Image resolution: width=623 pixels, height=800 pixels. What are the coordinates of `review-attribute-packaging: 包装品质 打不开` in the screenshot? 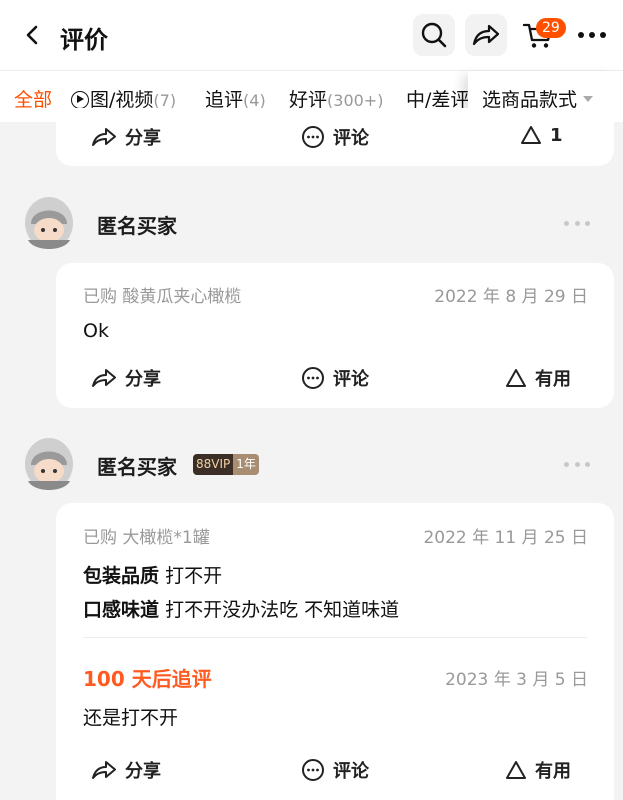 It's located at (152, 574).